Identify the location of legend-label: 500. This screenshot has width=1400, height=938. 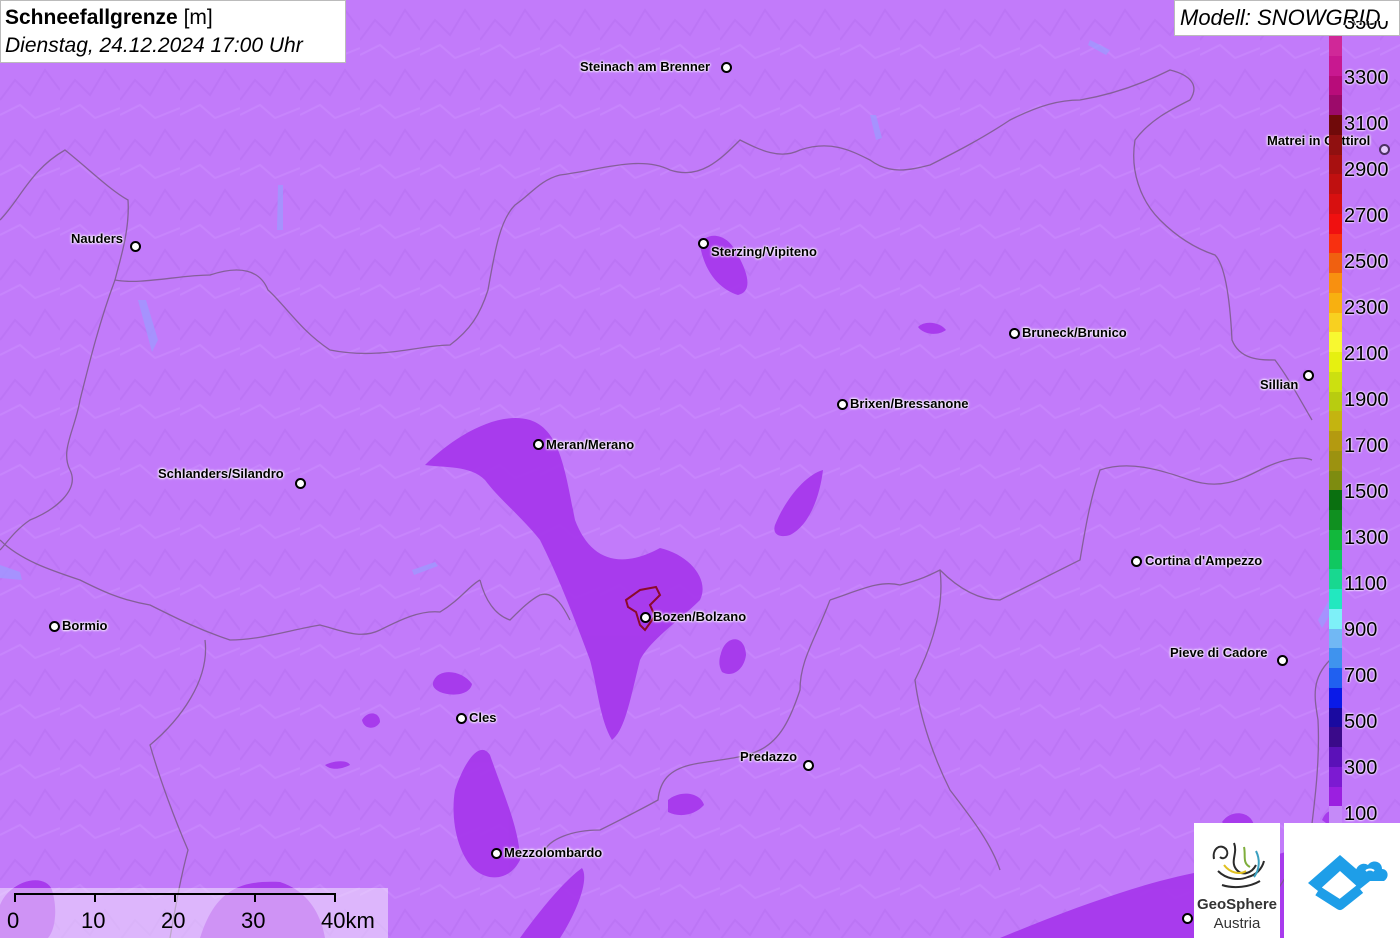
(1361, 722).